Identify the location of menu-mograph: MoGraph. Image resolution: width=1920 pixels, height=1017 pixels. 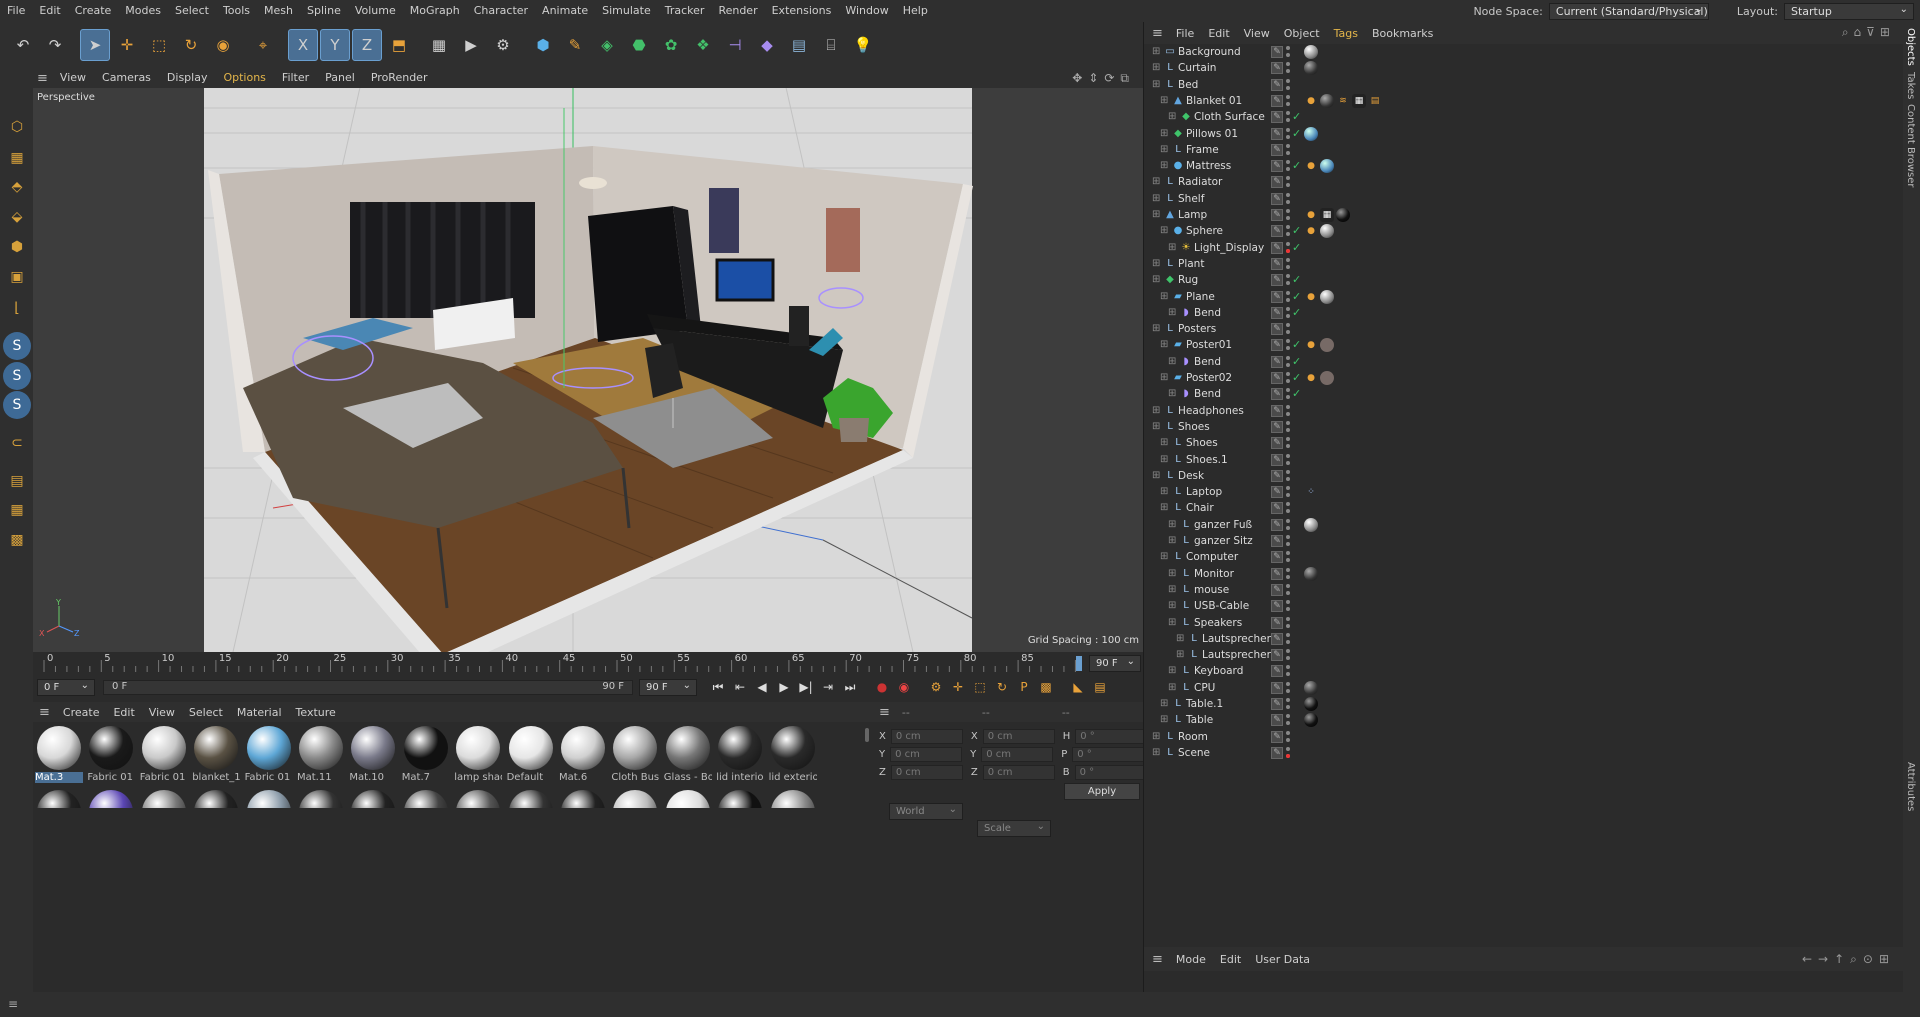
(435, 11).